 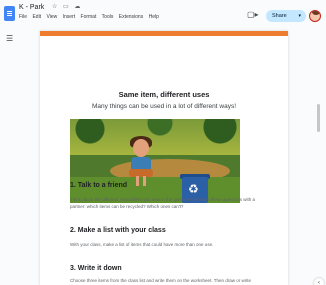 I want to click on girl-legs-shape, so click(x=141, y=181).